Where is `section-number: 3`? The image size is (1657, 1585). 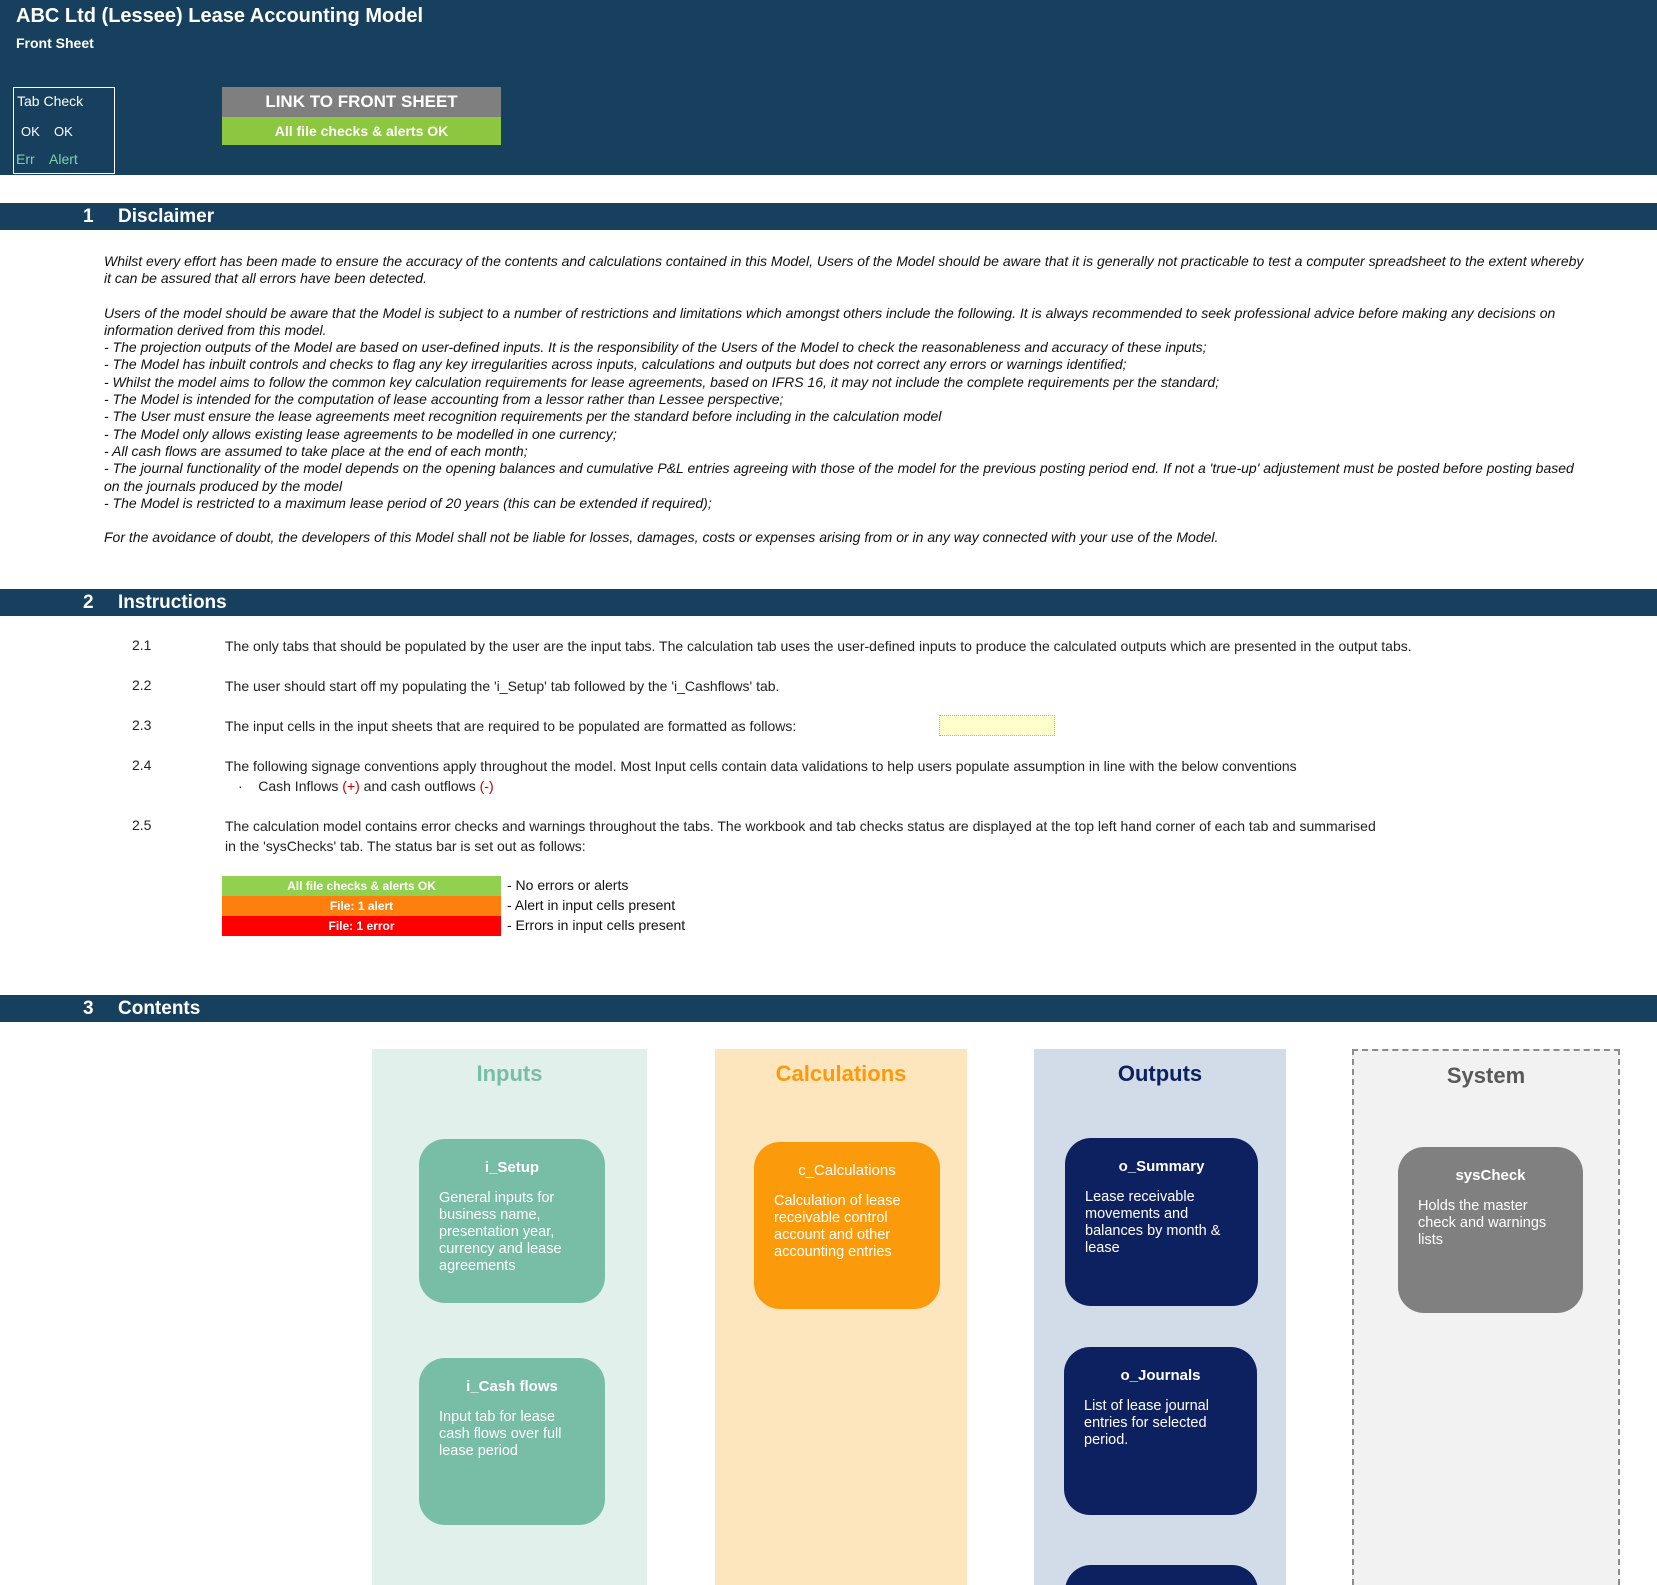
section-number: 3 is located at coordinates (88, 1008).